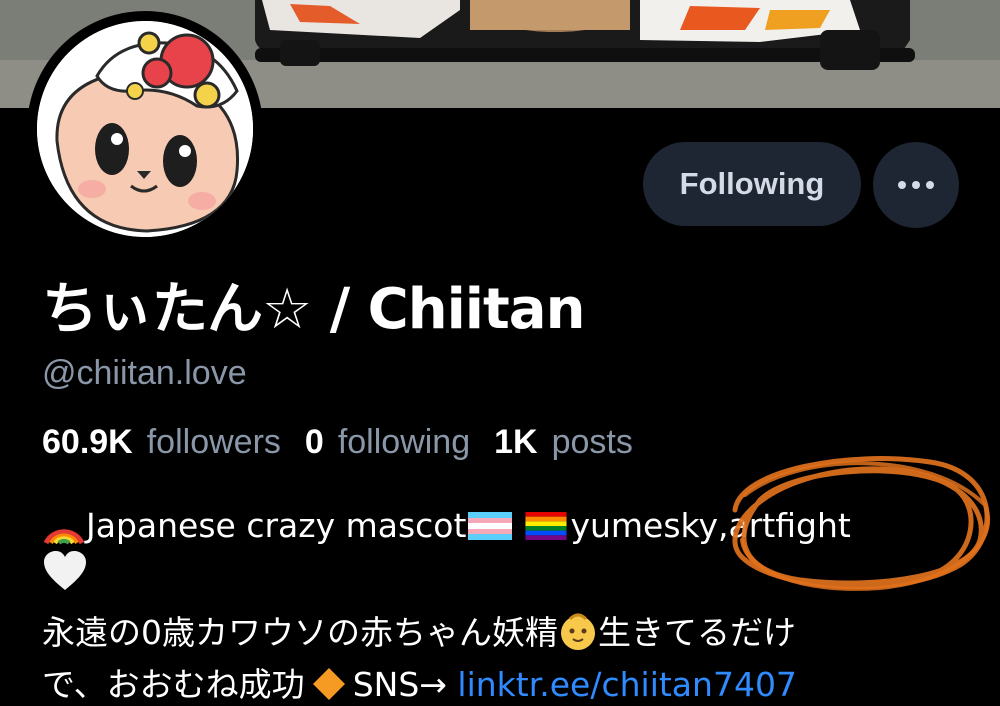 The width and height of the screenshot is (1000, 706). What do you see at coordinates (144, 373) in the screenshot?
I see `profile-handle: @chiitan.love` at bounding box center [144, 373].